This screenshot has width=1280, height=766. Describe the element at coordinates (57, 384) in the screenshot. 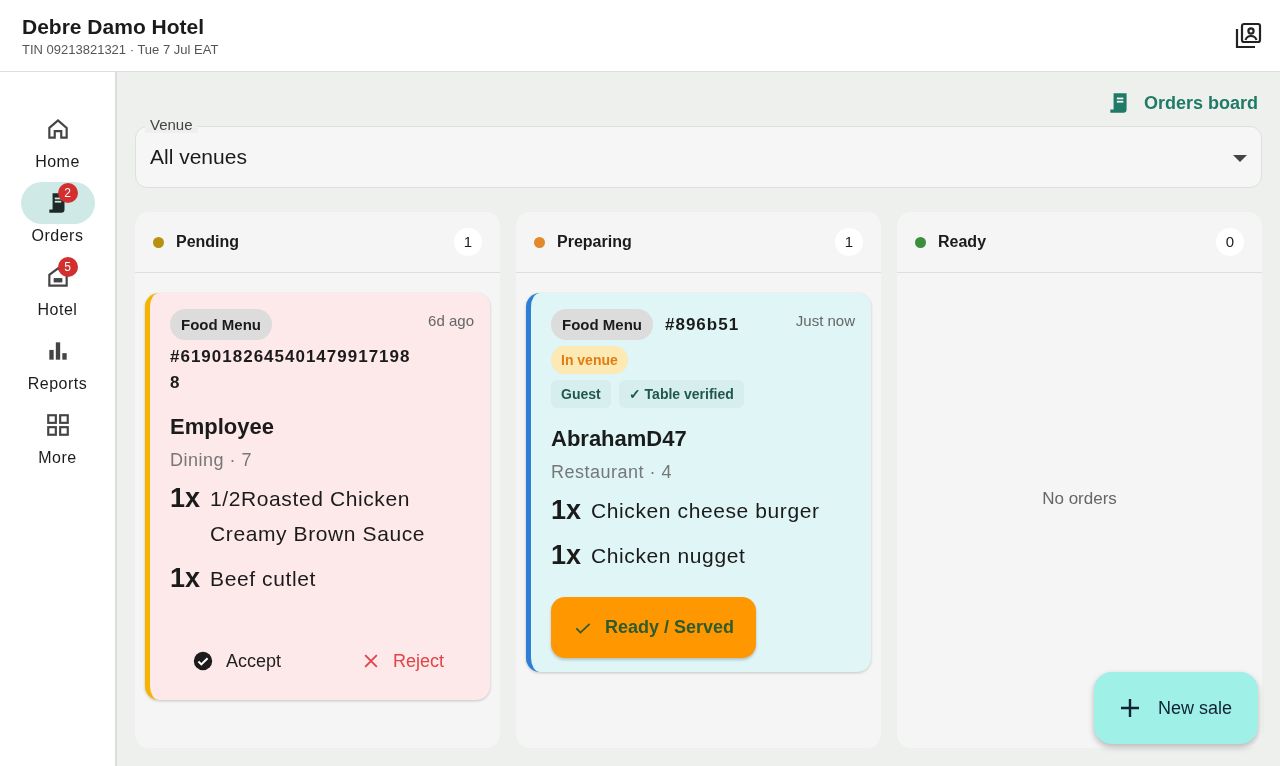

I see `nav-label: Reports` at that location.